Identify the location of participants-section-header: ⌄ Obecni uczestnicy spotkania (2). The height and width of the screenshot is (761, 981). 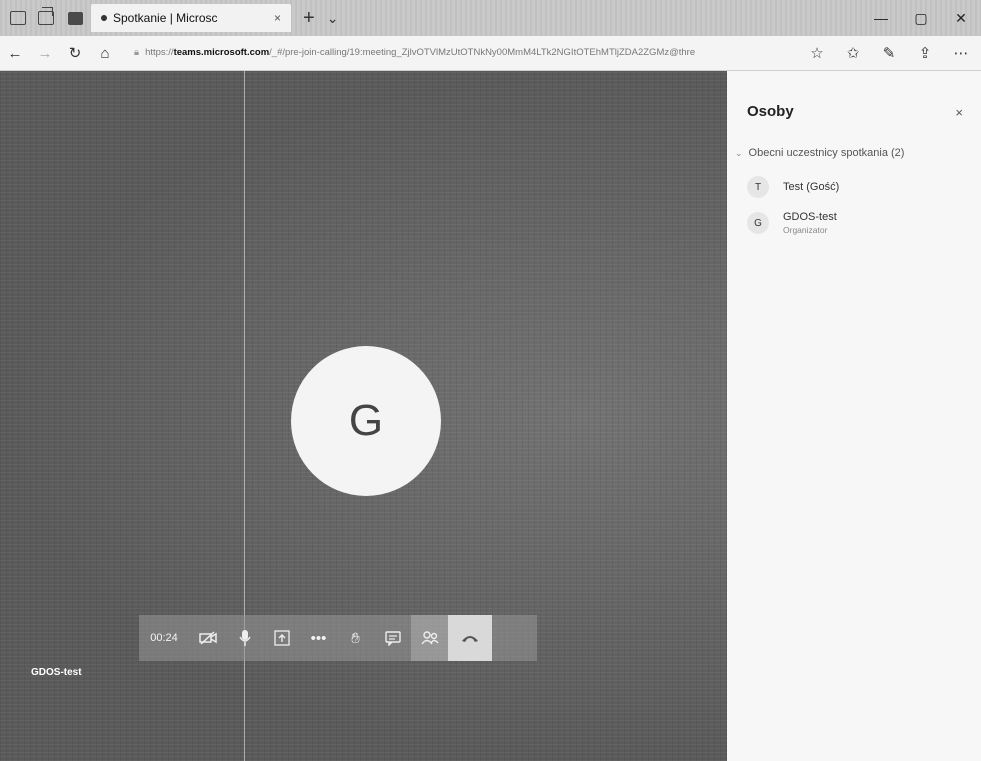
(819, 153).